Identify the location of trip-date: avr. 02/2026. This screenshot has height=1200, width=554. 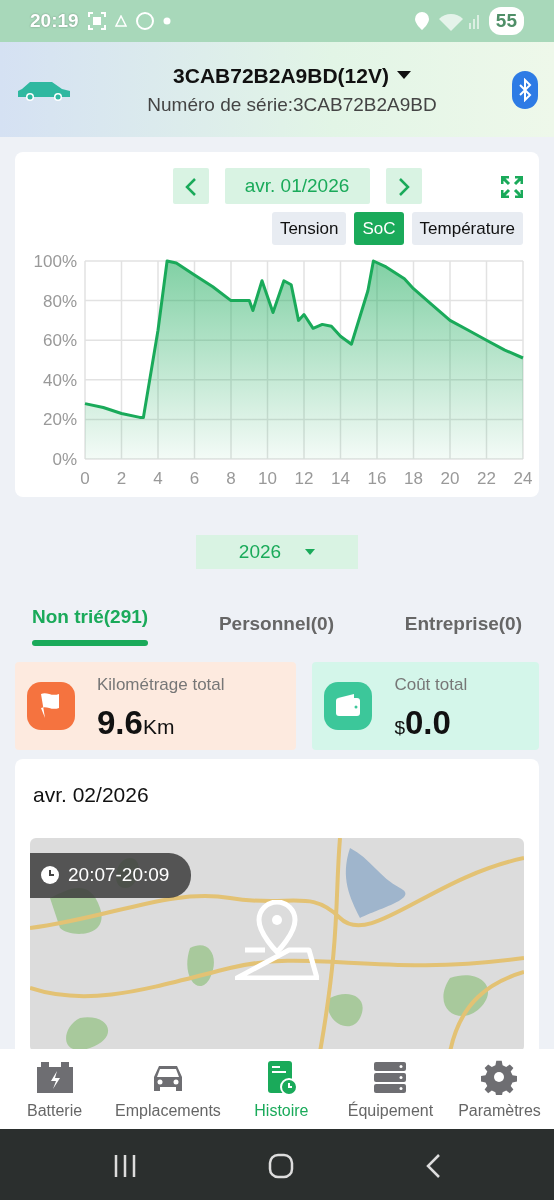
(91, 794).